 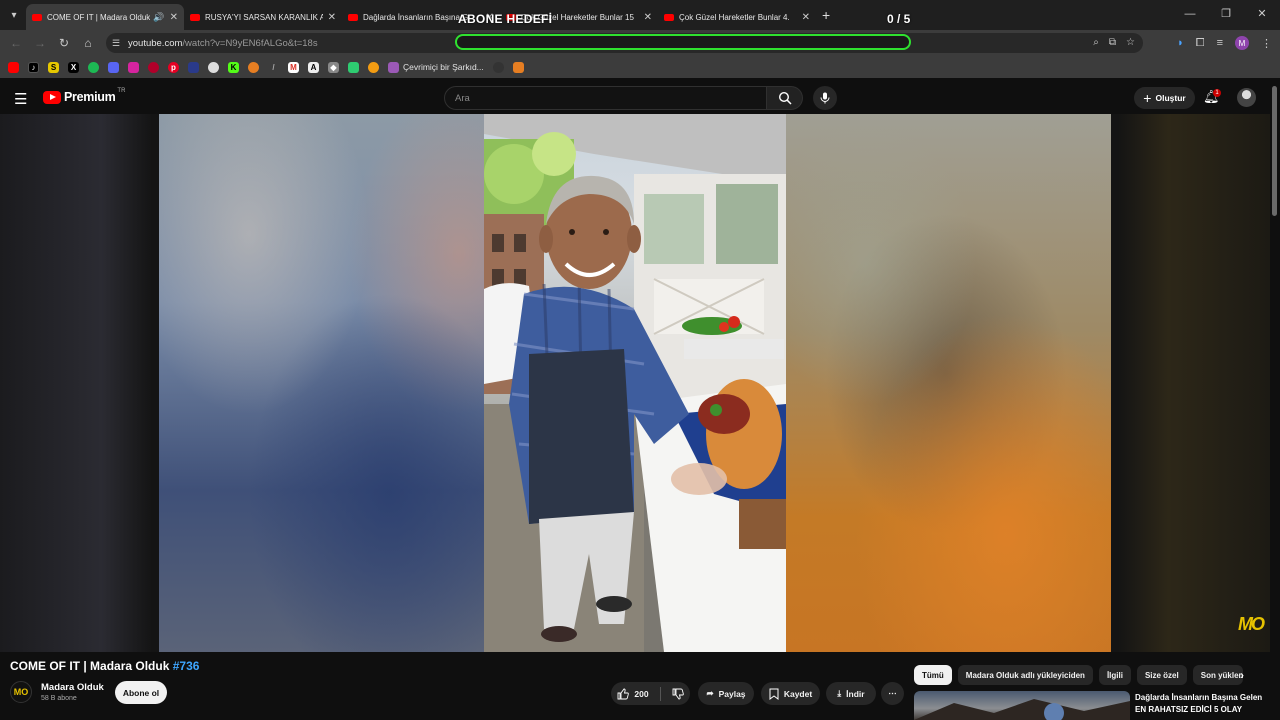 What do you see at coordinates (105, 17) in the screenshot?
I see `browser-tab-active: COME OF IT | Madara Olduk 🔊 ✕` at bounding box center [105, 17].